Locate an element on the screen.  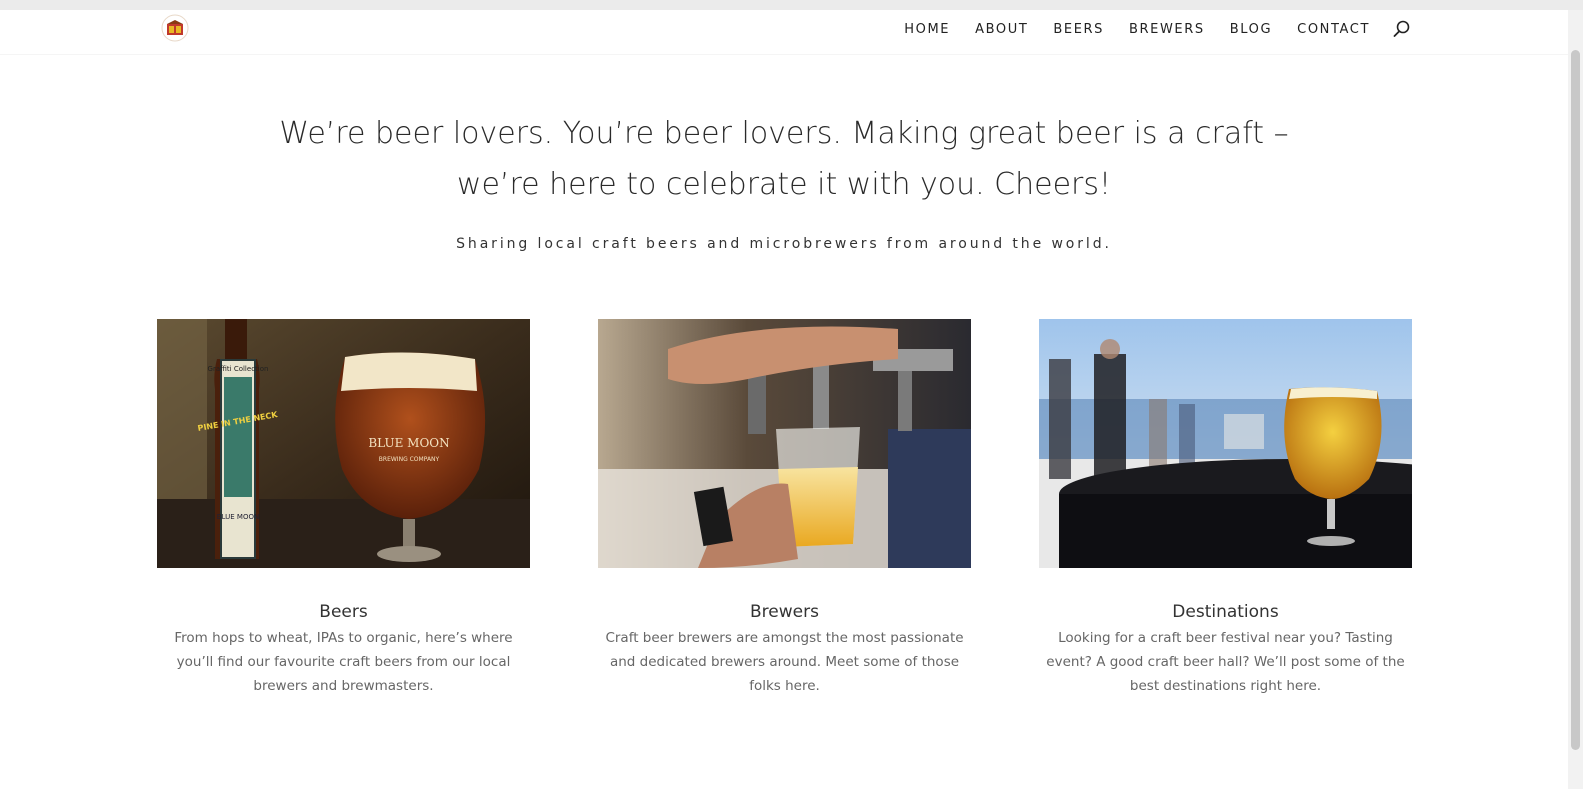
nav-home: HOME is located at coordinates (927, 29).